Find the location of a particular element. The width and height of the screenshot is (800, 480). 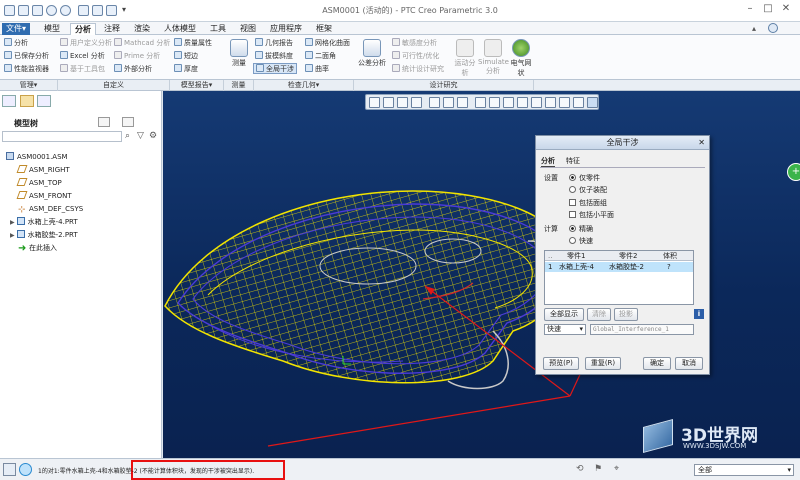

search-icon: ⌕ is located at coordinates (130, 136).